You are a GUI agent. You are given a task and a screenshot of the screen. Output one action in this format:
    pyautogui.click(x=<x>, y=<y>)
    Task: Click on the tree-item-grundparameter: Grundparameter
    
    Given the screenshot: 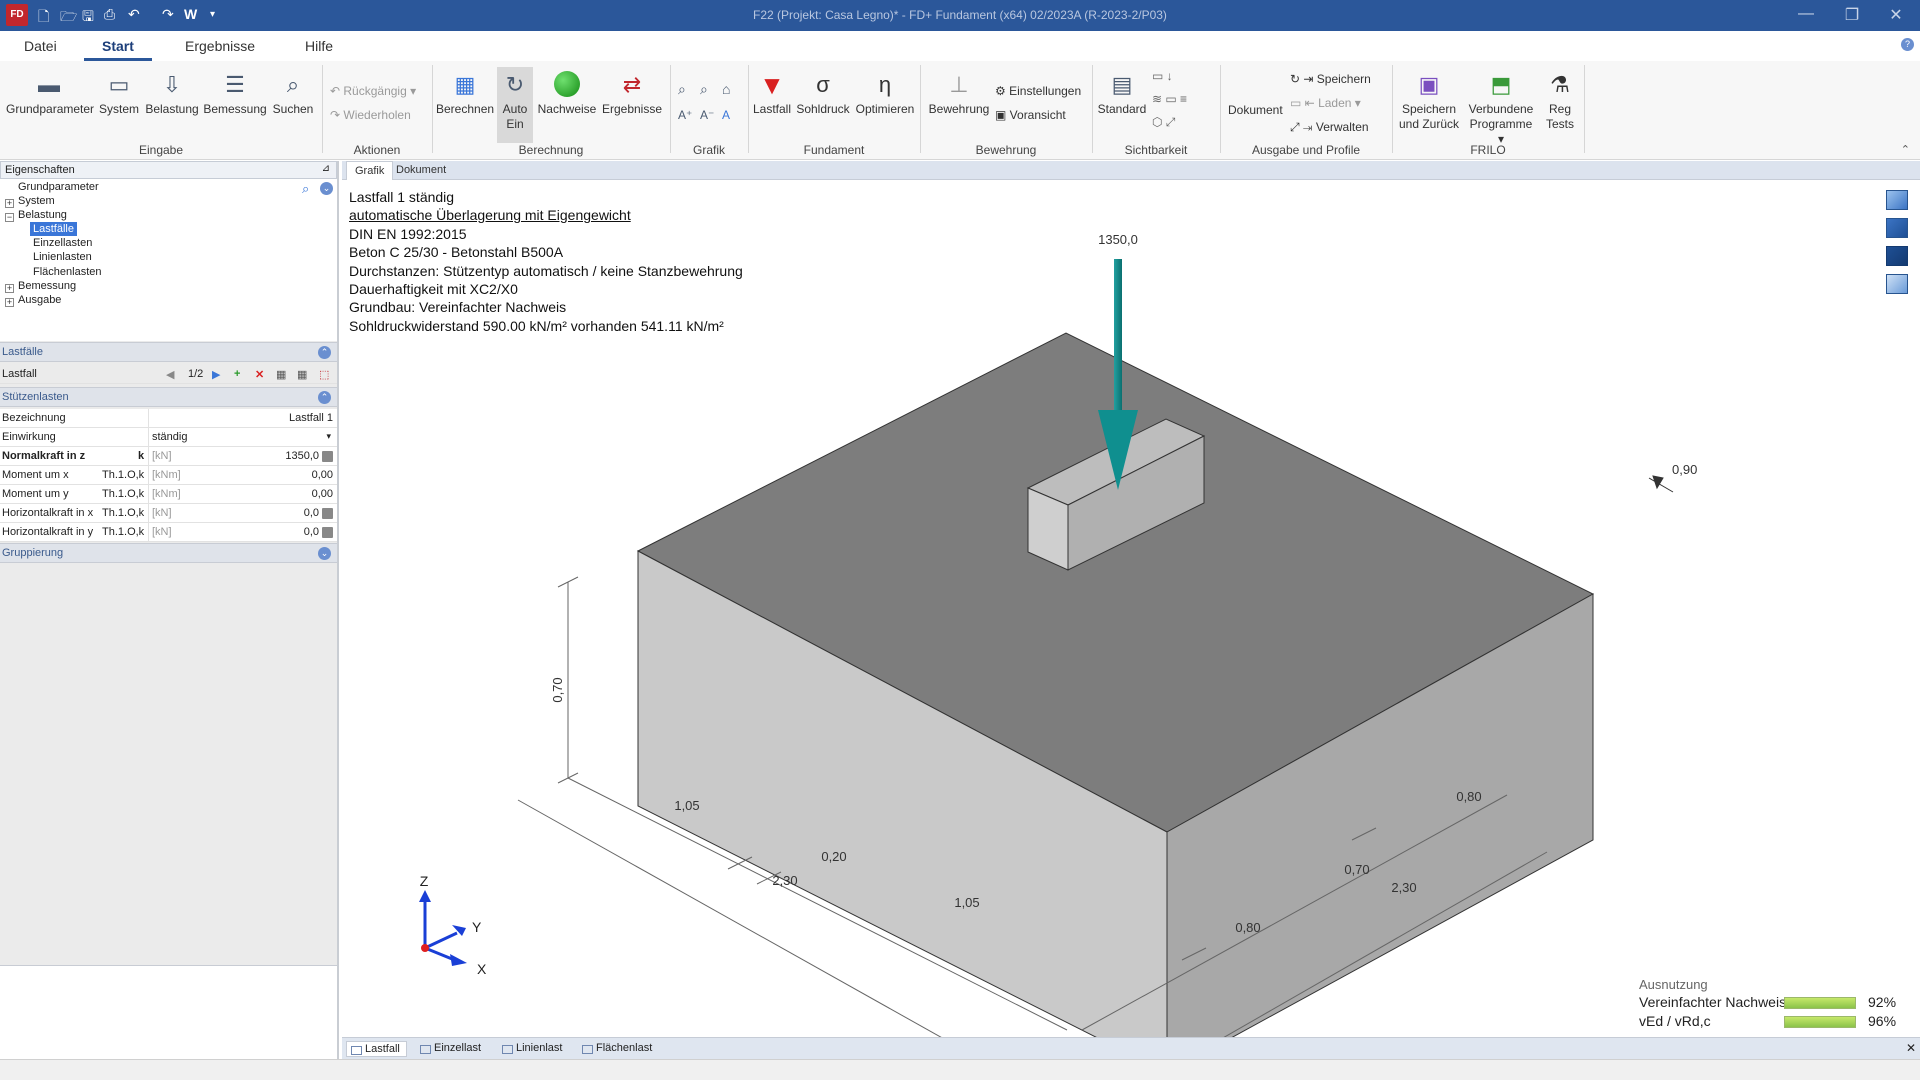 What is the action you would take?
    pyautogui.click(x=58, y=187)
    